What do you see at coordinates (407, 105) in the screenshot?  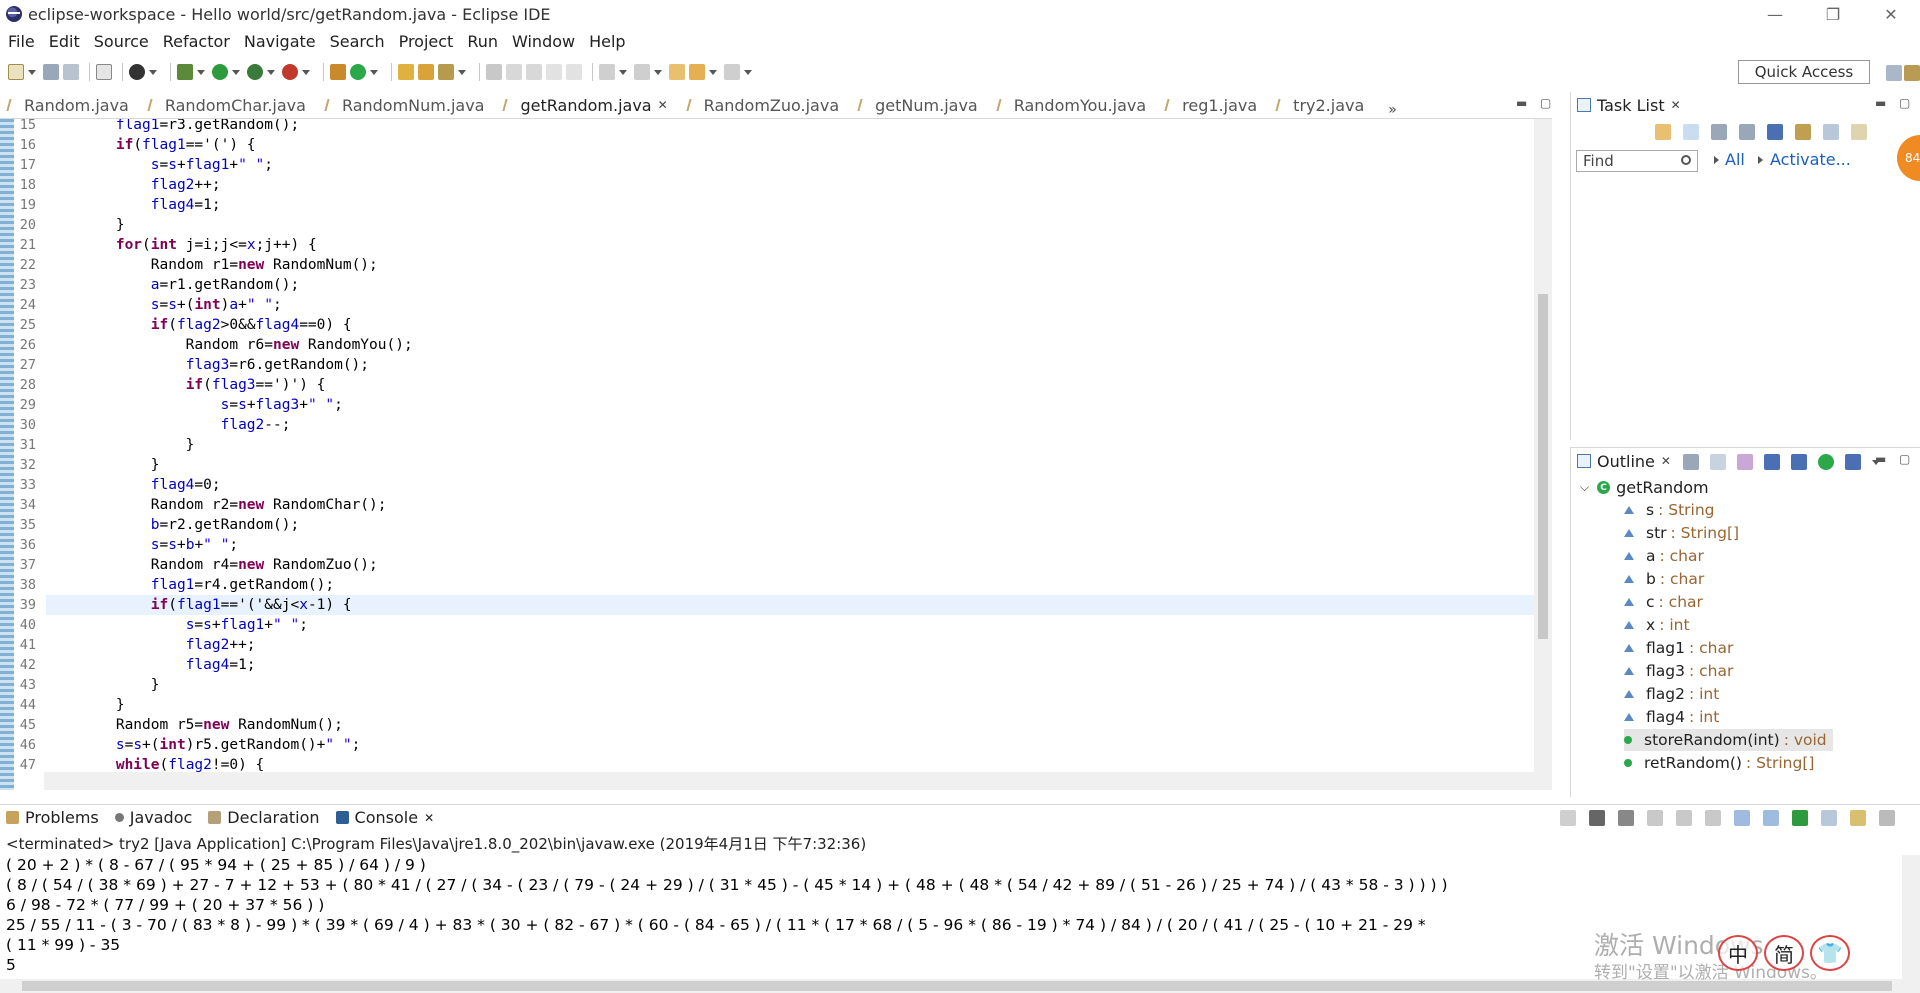 I see `tab-randomnum-java: RandomNum.java` at bounding box center [407, 105].